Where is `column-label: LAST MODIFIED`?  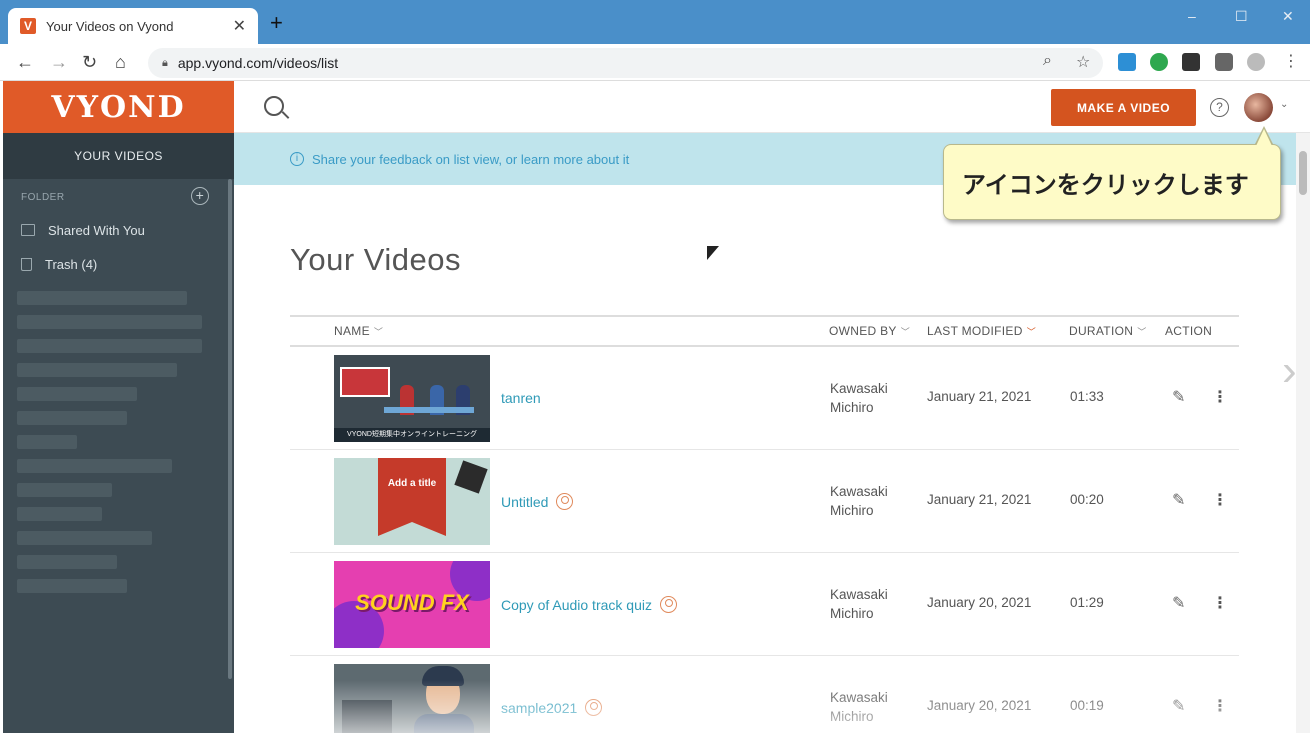
column-label: LAST MODIFIED is located at coordinates (975, 331).